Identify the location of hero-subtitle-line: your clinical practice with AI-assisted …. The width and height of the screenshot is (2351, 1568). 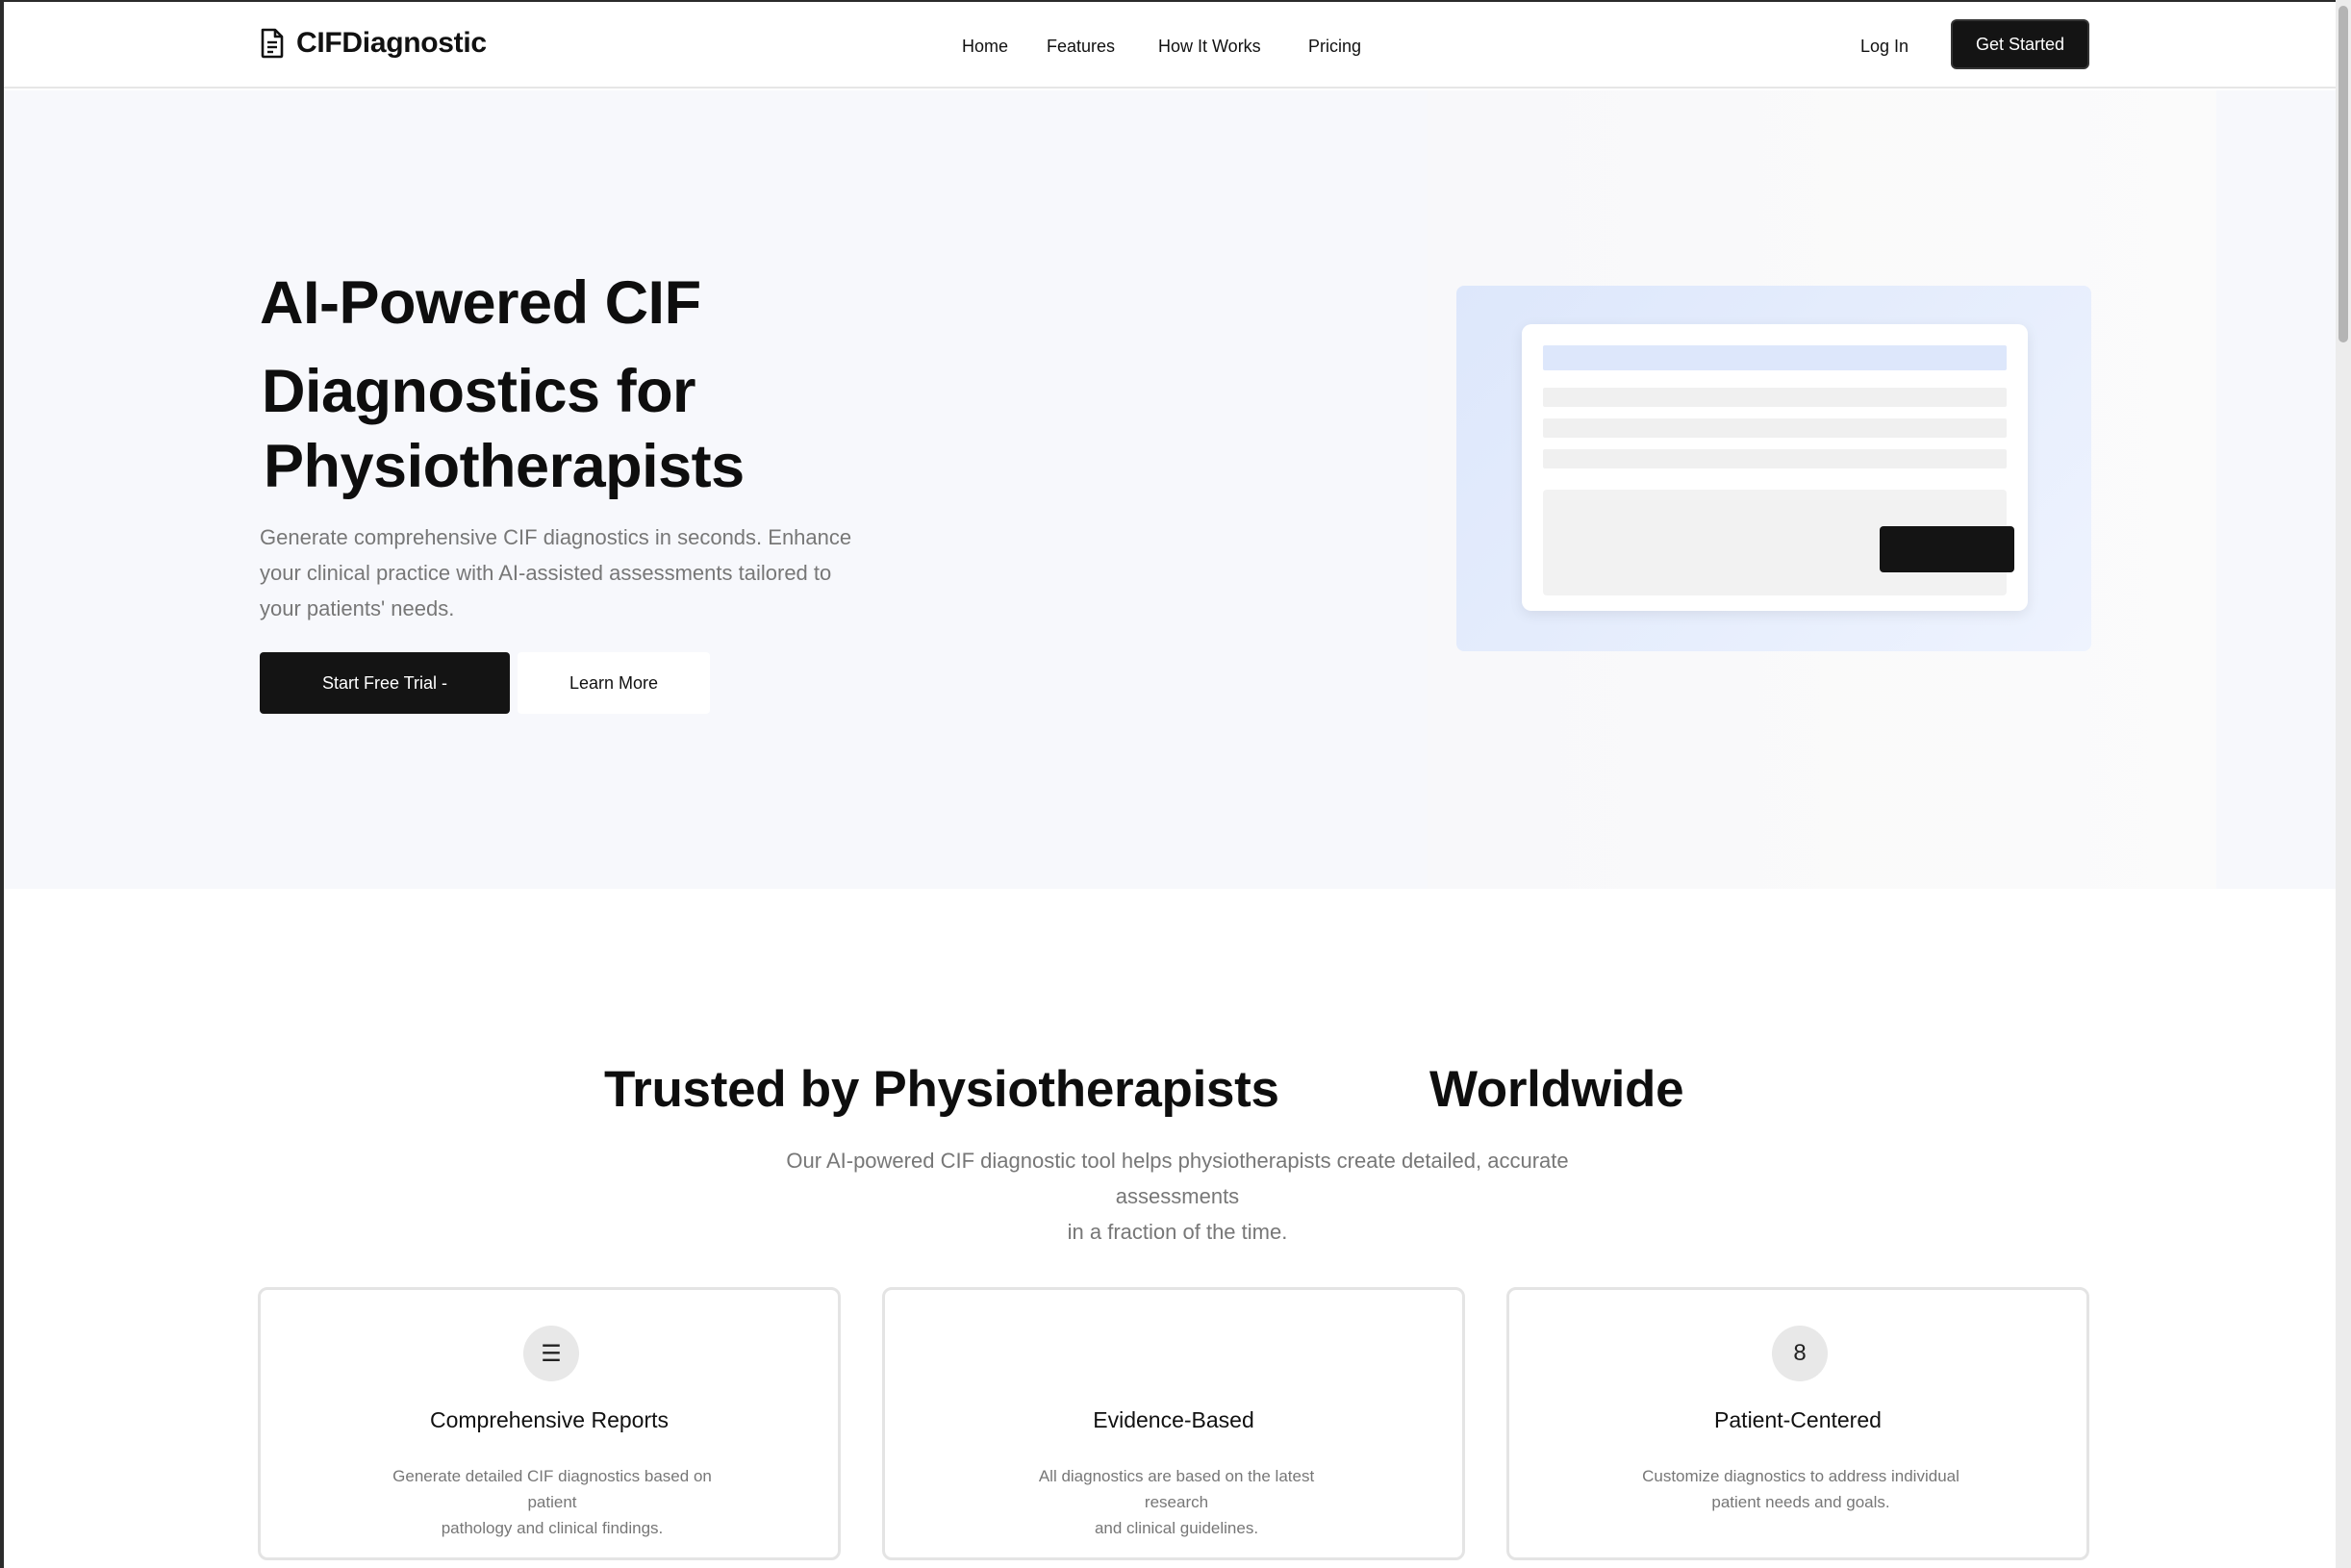
(546, 573).